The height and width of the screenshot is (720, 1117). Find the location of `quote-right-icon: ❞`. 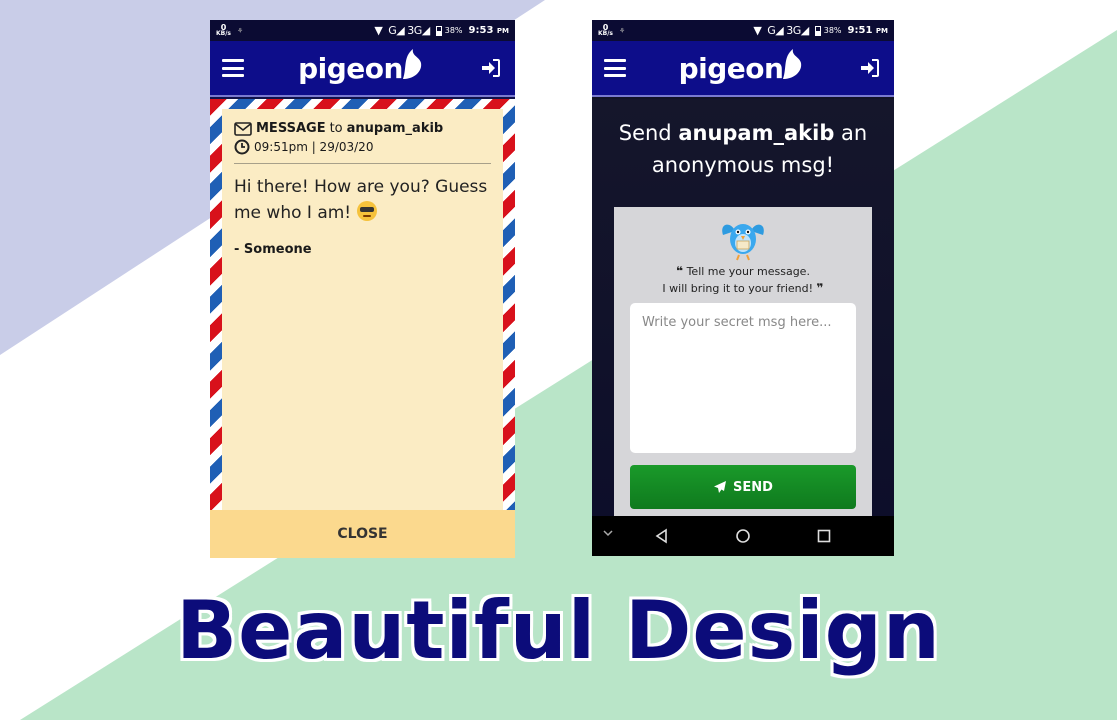

quote-right-icon: ❞ is located at coordinates (820, 288).